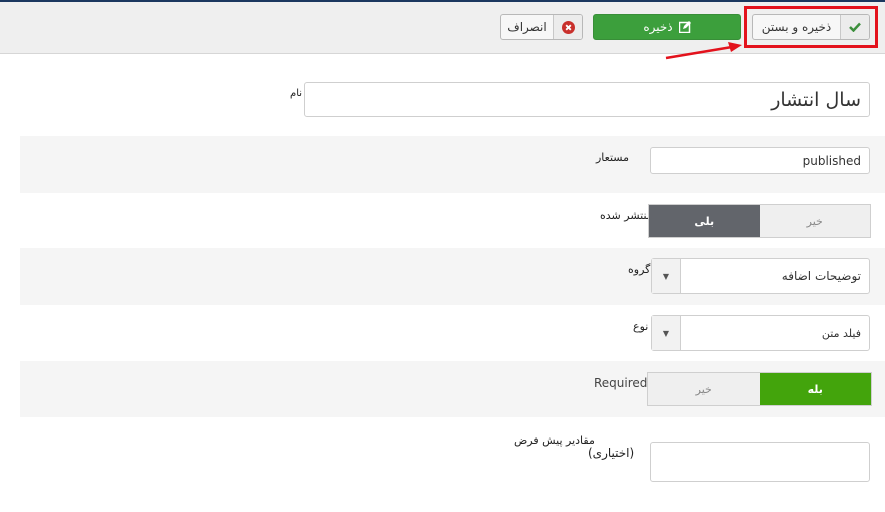  I want to click on type-label: نوع, so click(641, 326).